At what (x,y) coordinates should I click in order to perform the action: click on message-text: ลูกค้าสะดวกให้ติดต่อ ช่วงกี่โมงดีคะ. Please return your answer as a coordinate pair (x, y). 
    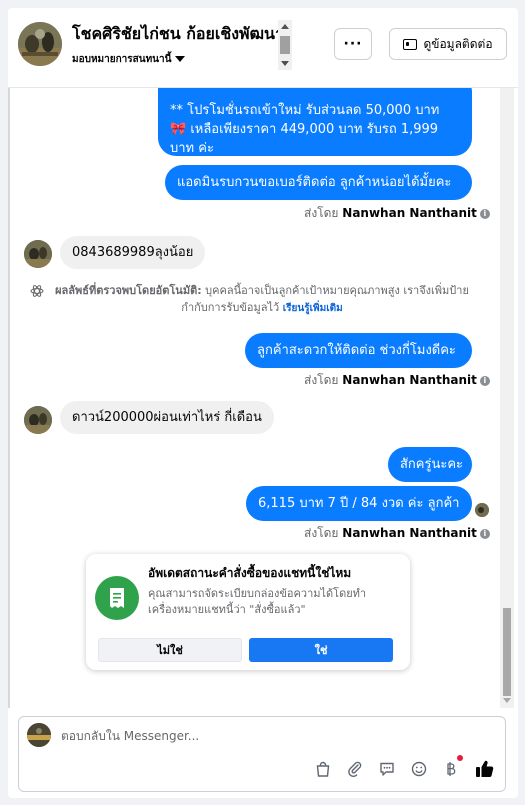
    Looking at the image, I should click on (356, 350).